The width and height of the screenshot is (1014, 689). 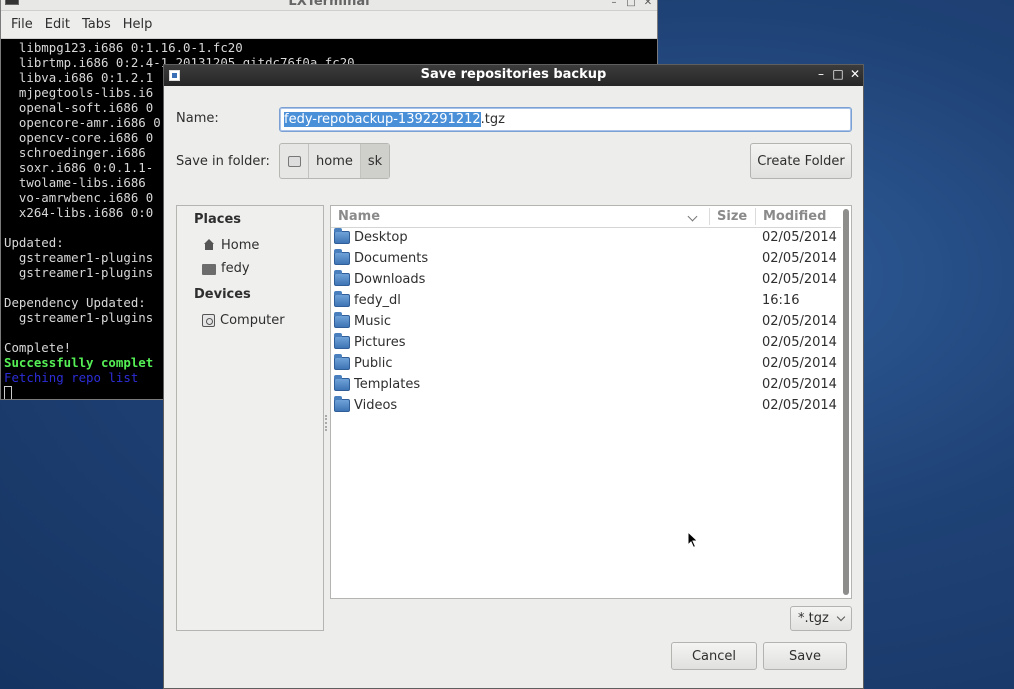 I want to click on dialog-close-icon: ✕, so click(x=855, y=74).